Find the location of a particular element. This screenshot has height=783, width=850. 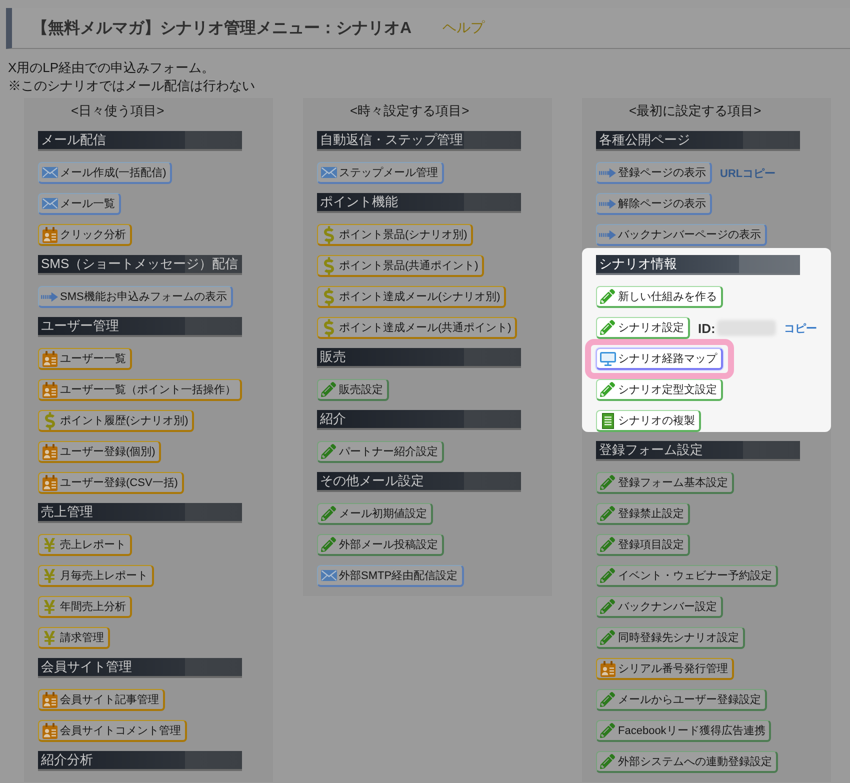

menu-button: ポイント履歴(シナリオ別) is located at coordinates (116, 421).